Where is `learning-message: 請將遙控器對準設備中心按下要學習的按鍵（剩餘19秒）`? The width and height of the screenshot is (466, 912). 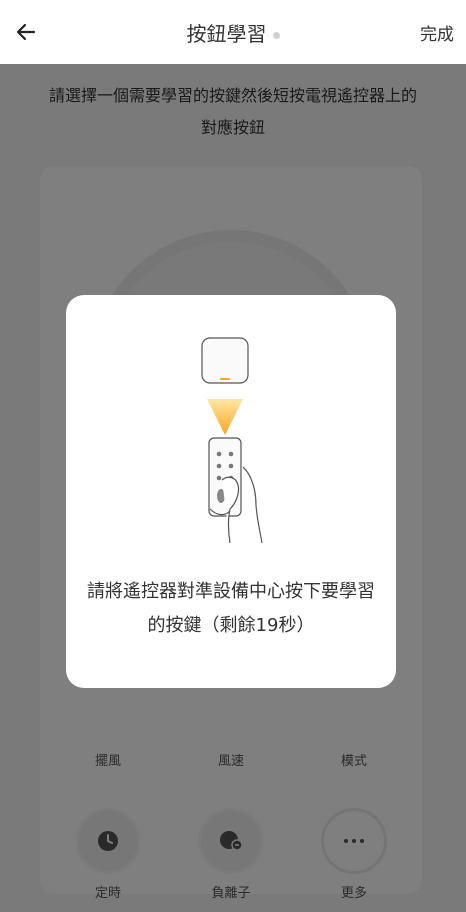
learning-message: 請將遙控器對準設備中心按下要學習的按鍵（剩餘19秒） is located at coordinates (231, 608).